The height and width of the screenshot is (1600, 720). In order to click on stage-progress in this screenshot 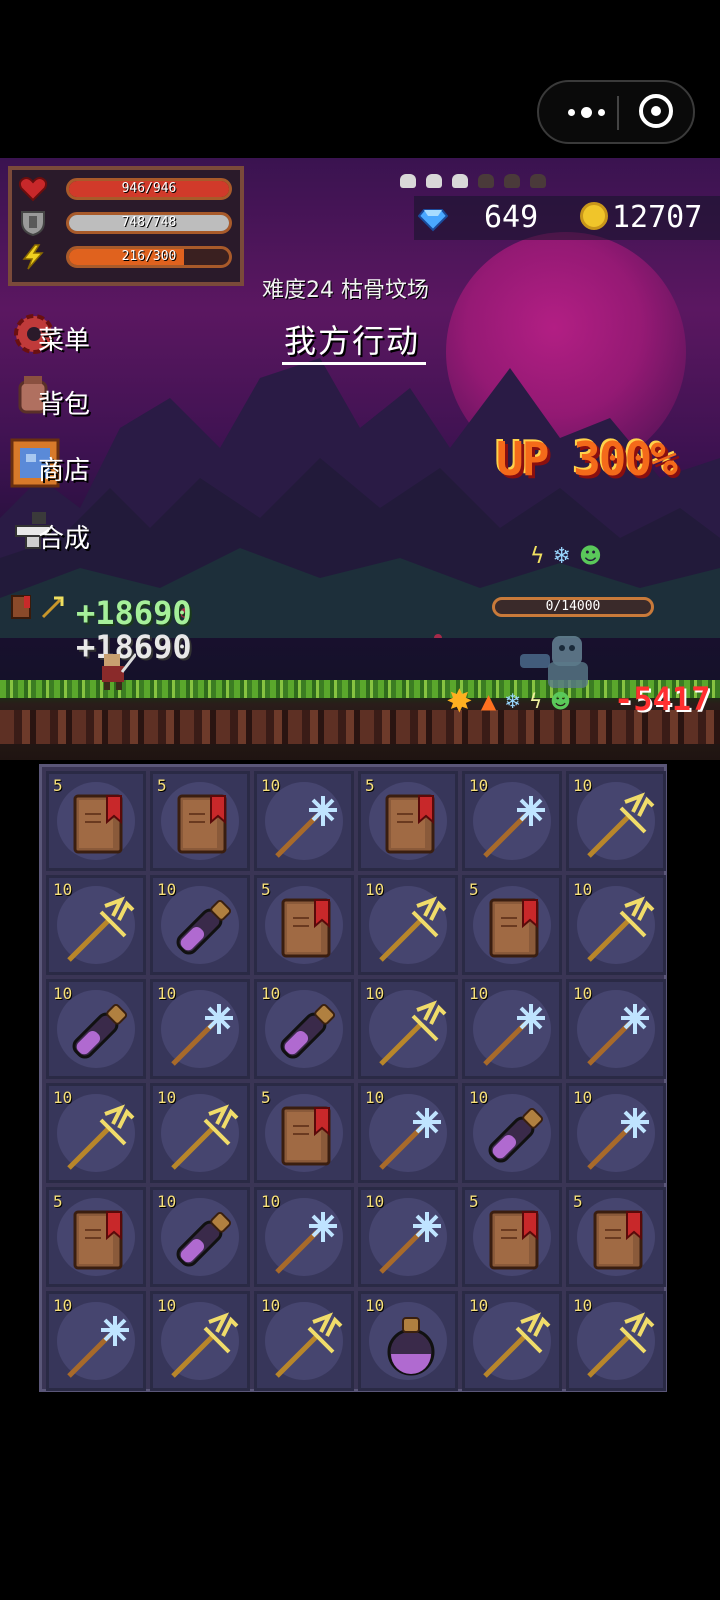, I will do `click(490, 181)`.